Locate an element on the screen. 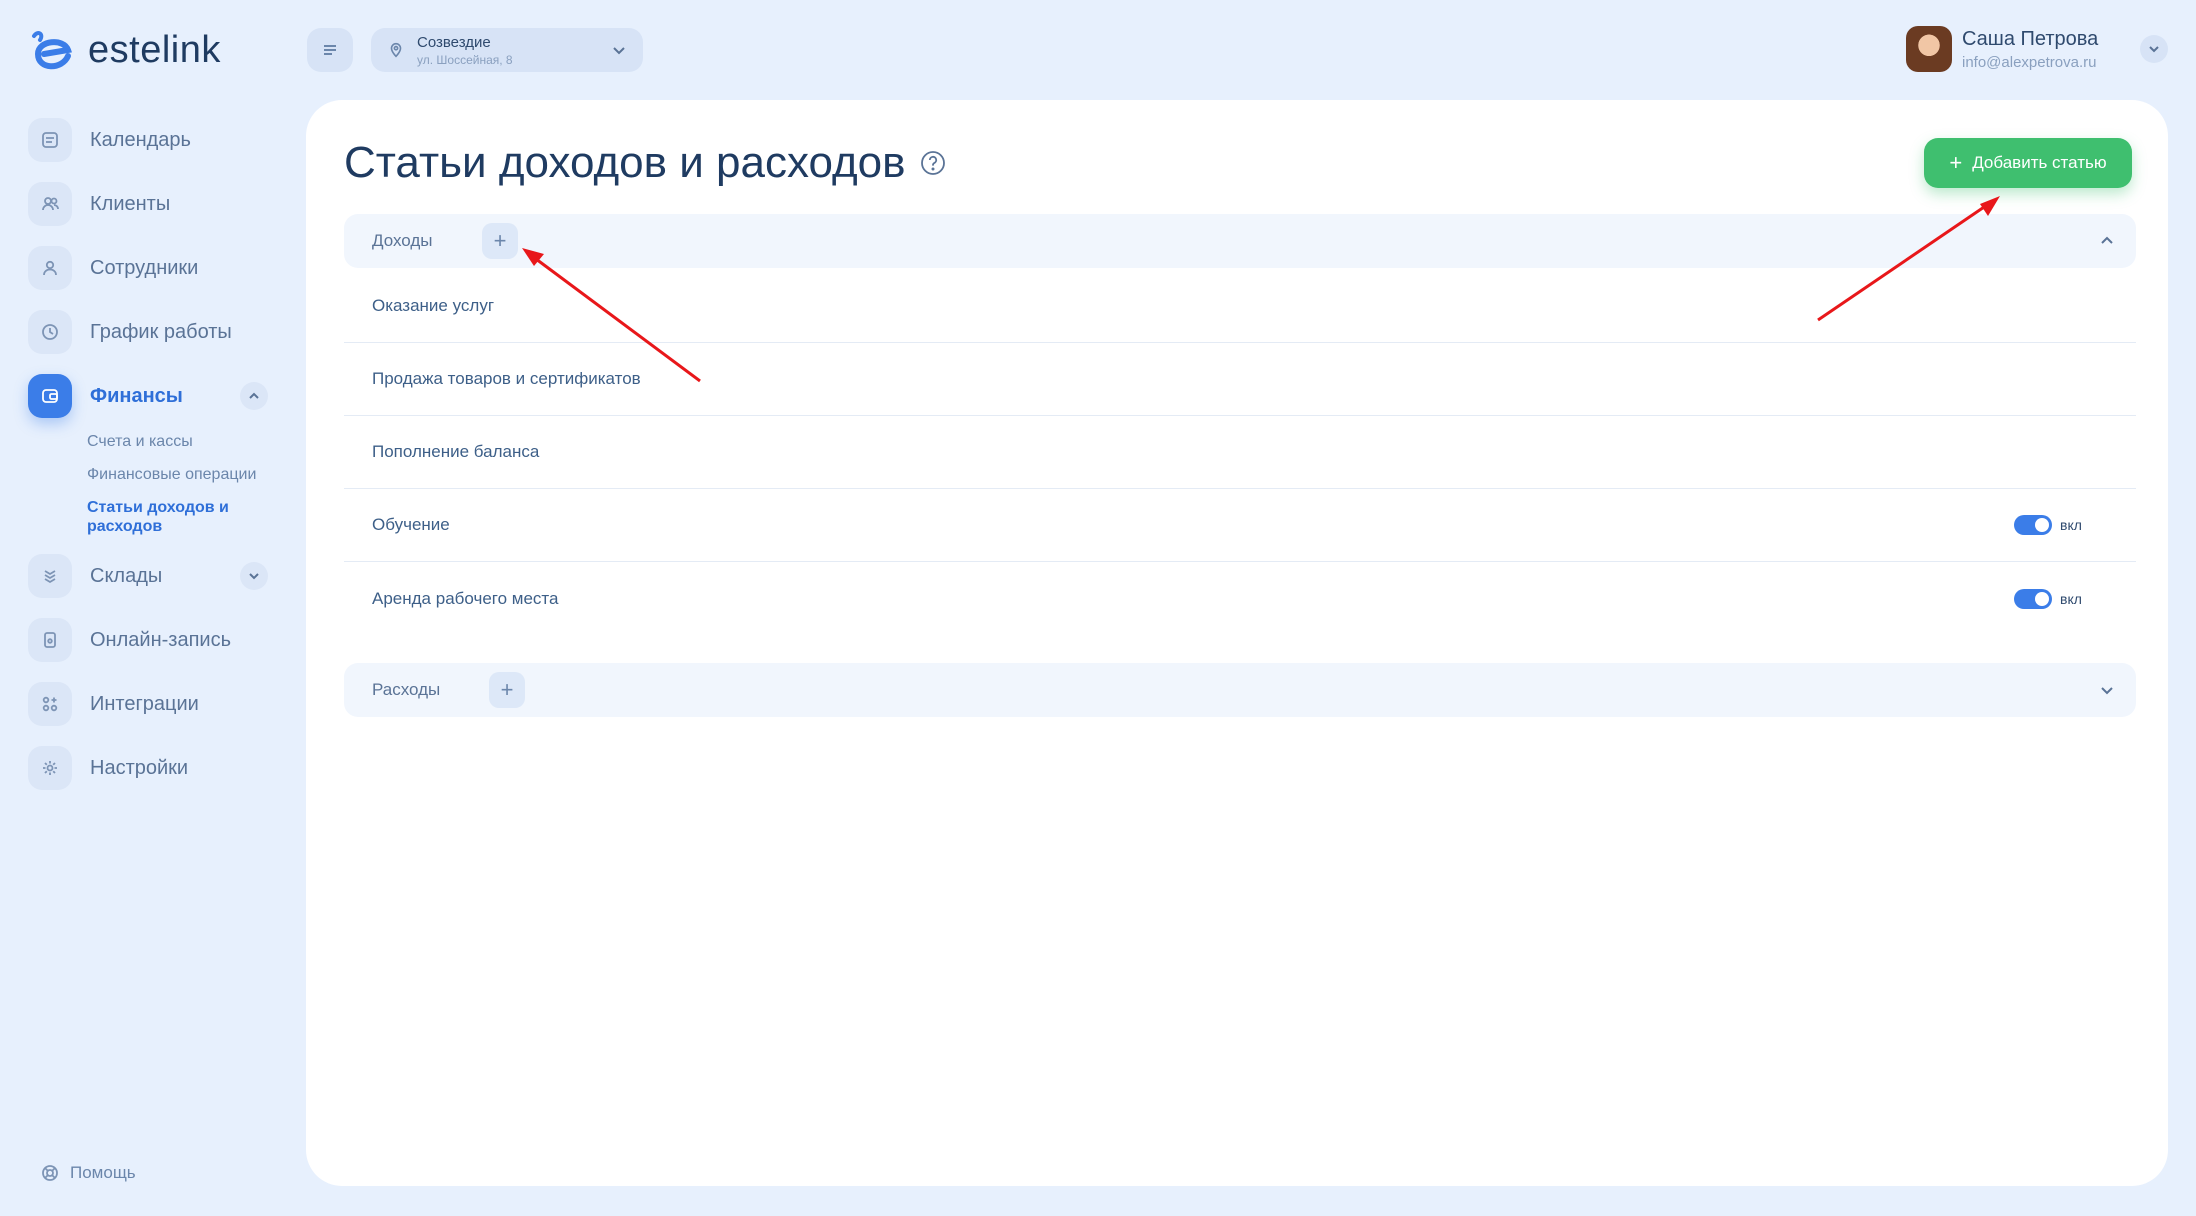 The height and width of the screenshot is (1216, 2196). subnav-item-operations: Финансовые операции is located at coordinates (172, 474).